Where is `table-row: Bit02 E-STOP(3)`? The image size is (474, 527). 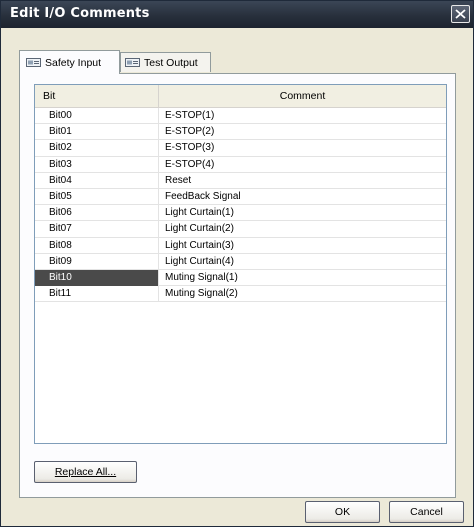
table-row: Bit02 E-STOP(3) is located at coordinates (240, 148).